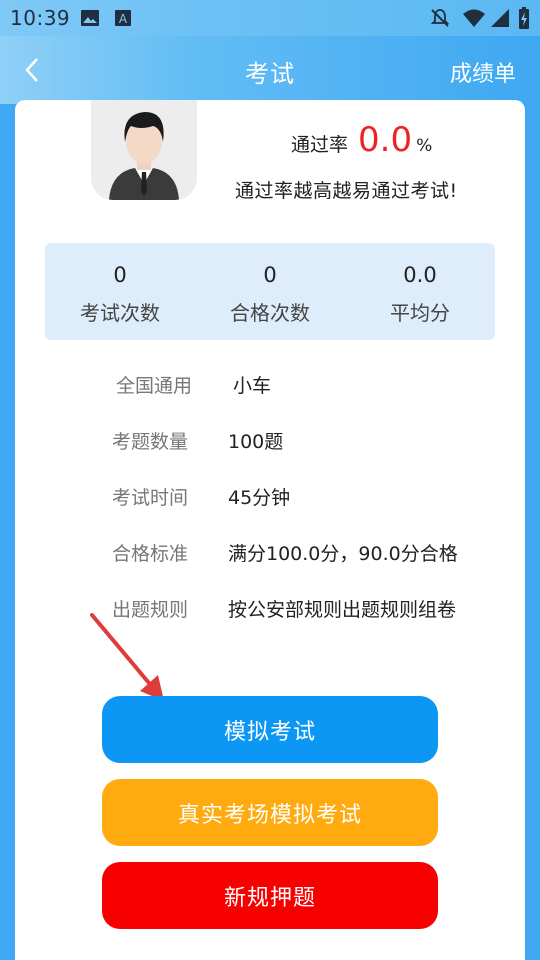  I want to click on info-key: 全国通用, so click(153, 386).